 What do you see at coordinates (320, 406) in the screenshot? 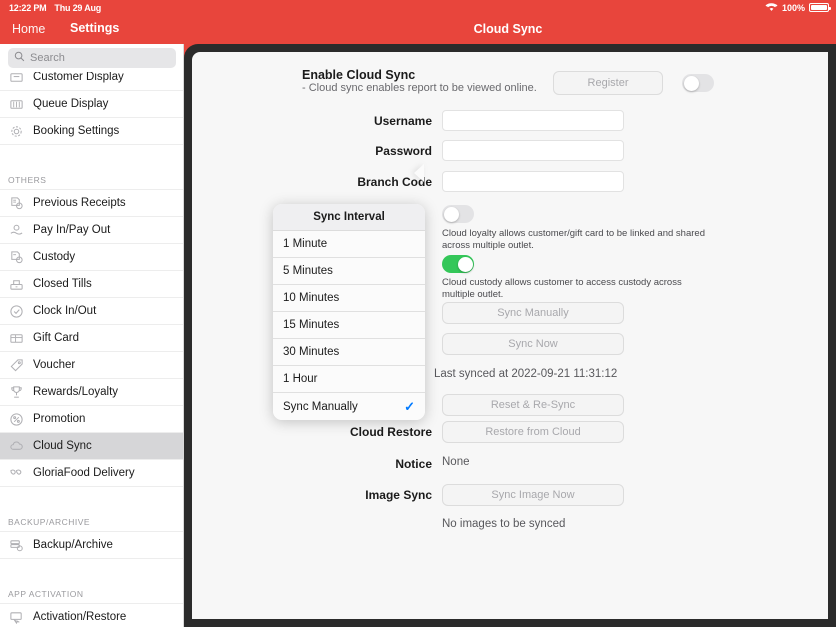
I see `popover-option-label: Sync Manually` at bounding box center [320, 406].